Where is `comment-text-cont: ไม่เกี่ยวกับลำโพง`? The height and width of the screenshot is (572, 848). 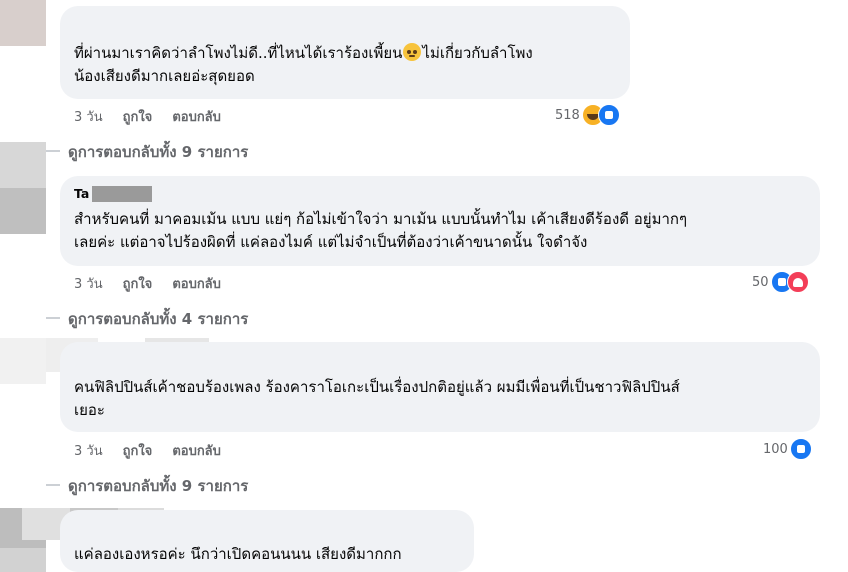 comment-text-cont: ไม่เกี่ยวกับลำโพง is located at coordinates (477, 53).